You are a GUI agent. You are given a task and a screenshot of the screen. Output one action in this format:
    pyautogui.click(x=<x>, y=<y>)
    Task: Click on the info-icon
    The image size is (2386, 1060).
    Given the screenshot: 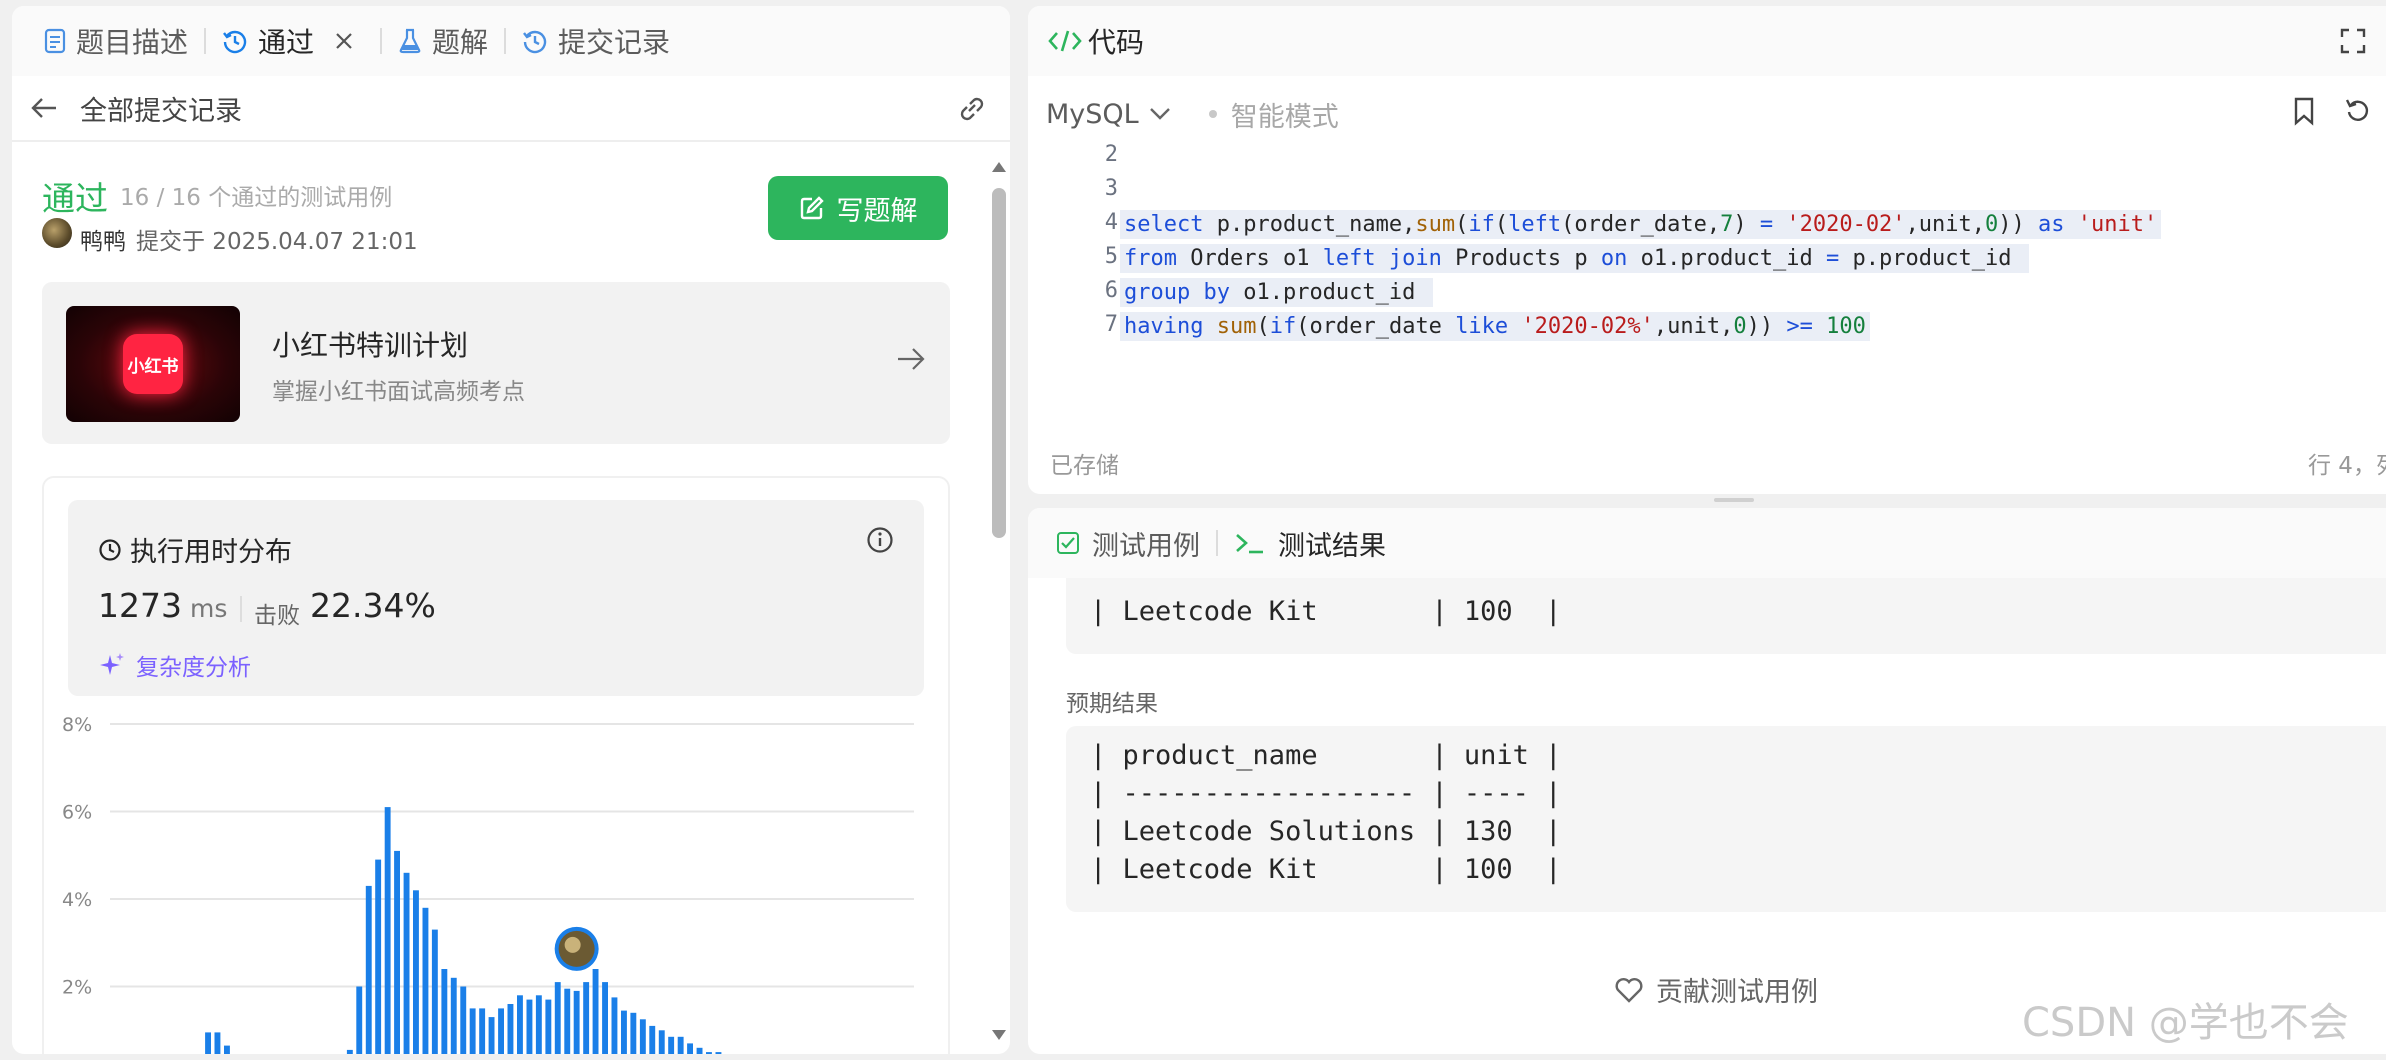 What is the action you would take?
    pyautogui.click(x=880, y=540)
    